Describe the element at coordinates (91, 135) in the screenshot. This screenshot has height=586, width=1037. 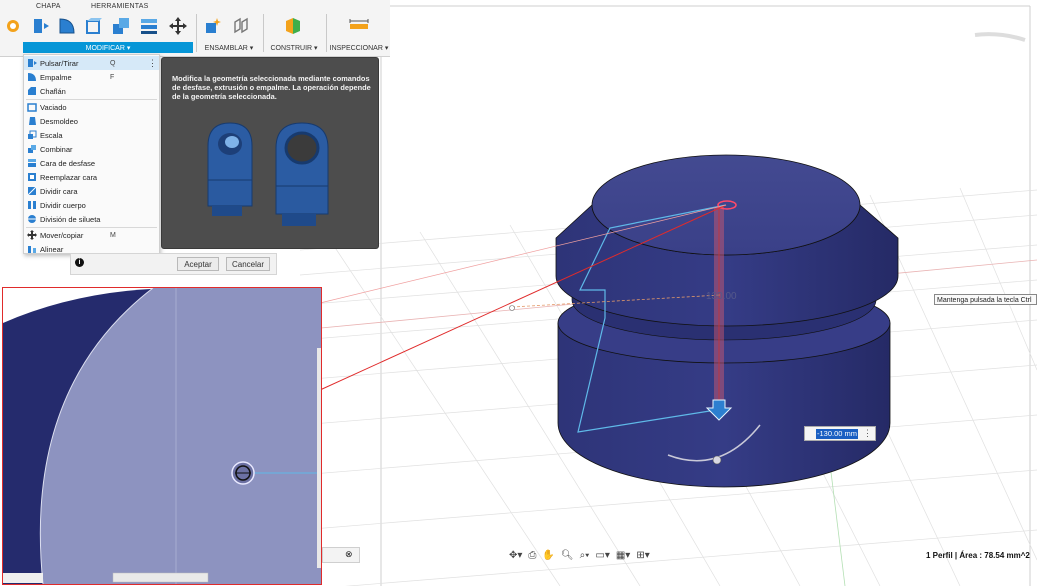
I see `menu-item-escala: Escala` at that location.